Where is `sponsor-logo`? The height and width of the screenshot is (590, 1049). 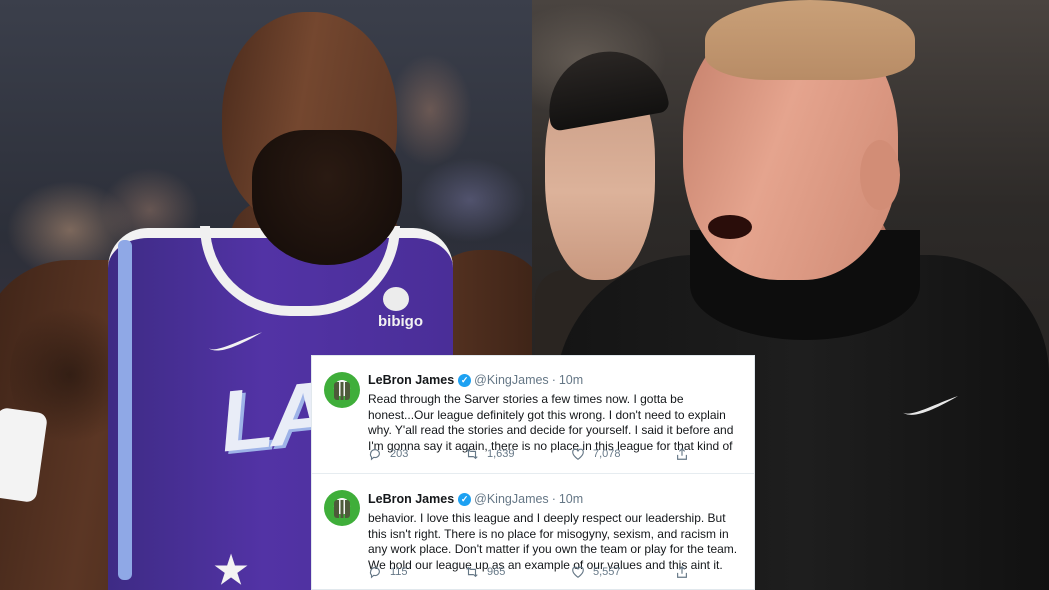 sponsor-logo is located at coordinates (396, 299).